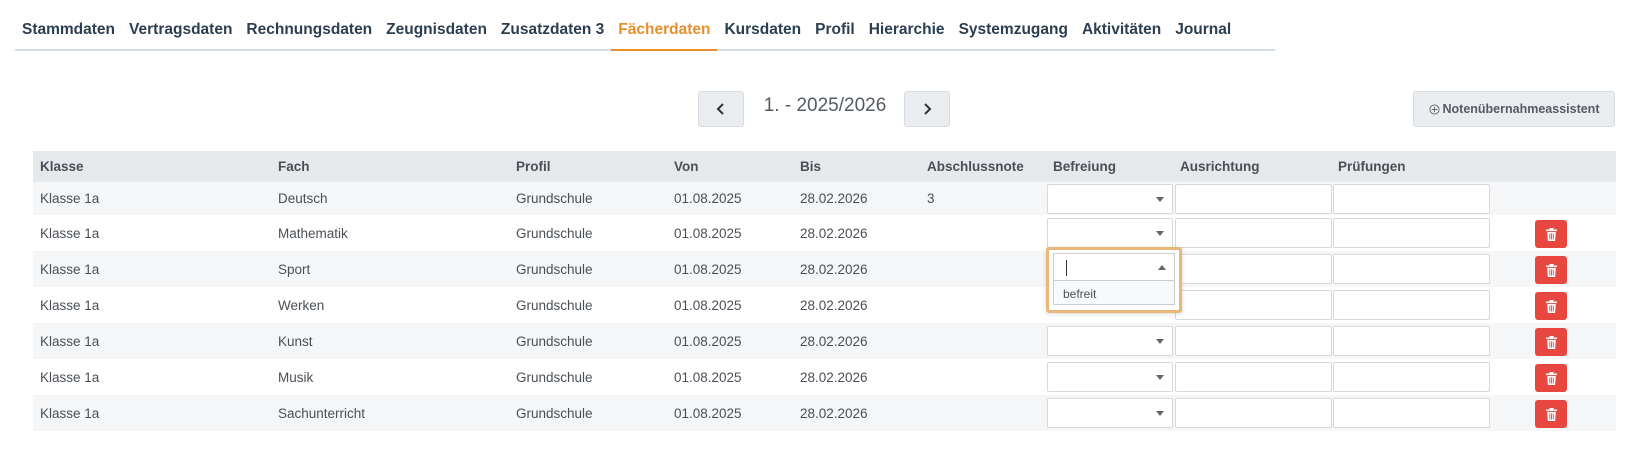 The width and height of the screenshot is (1641, 464). I want to click on tab-systemzugang: Systemzugang, so click(1013, 32).